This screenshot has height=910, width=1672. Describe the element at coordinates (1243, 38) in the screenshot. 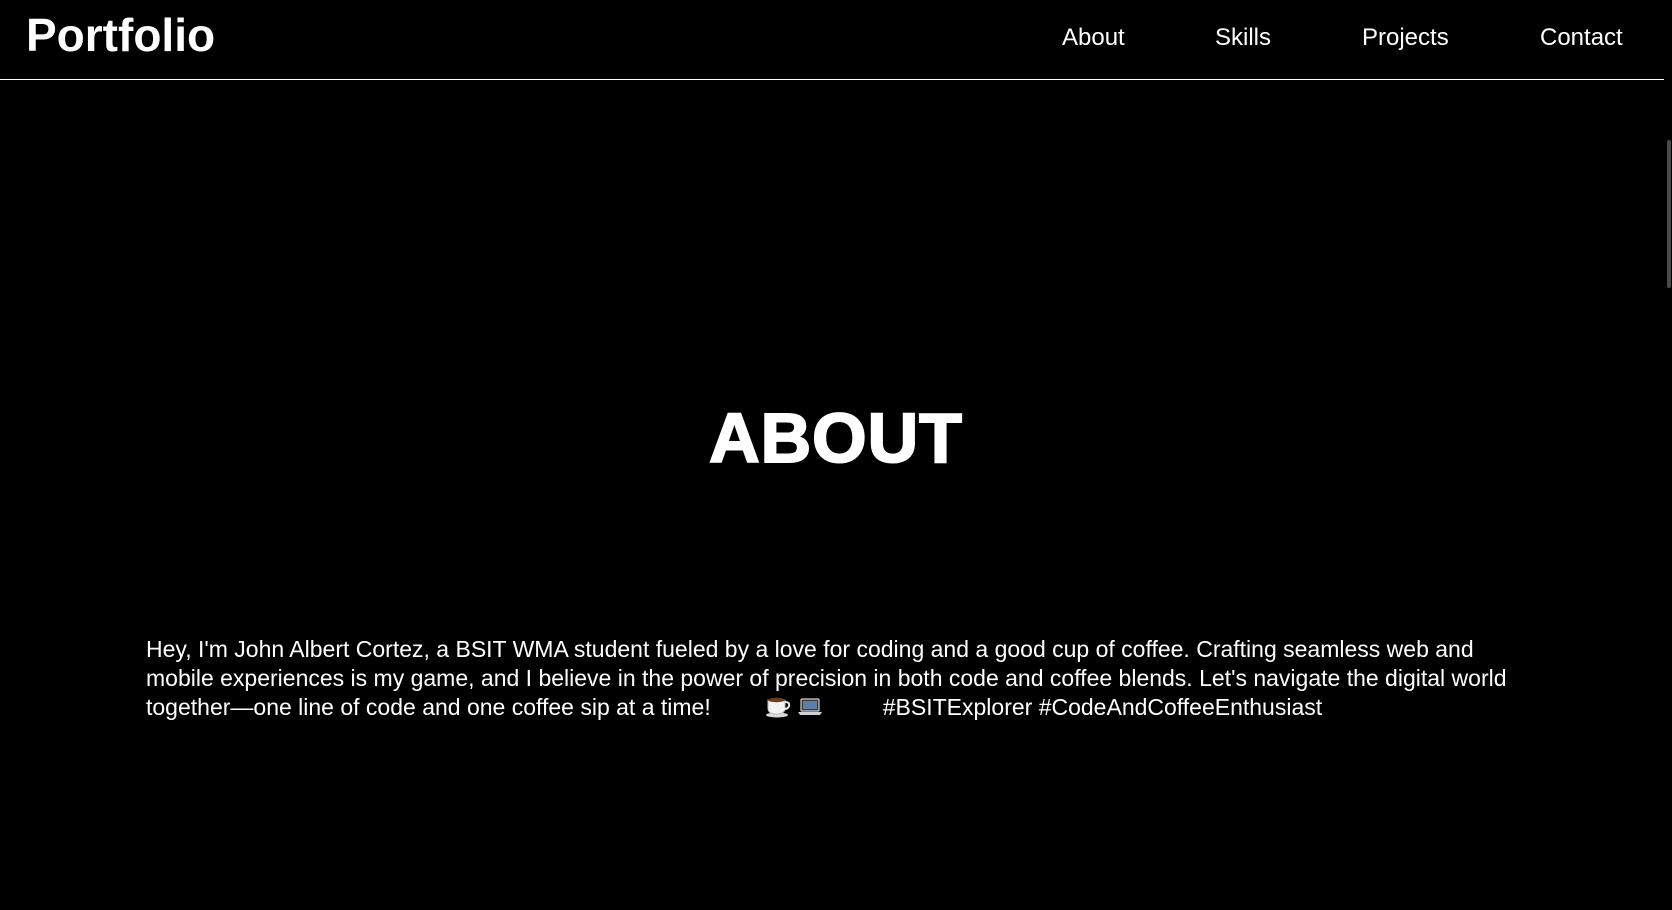

I see `nav-link-skills: Skills` at that location.